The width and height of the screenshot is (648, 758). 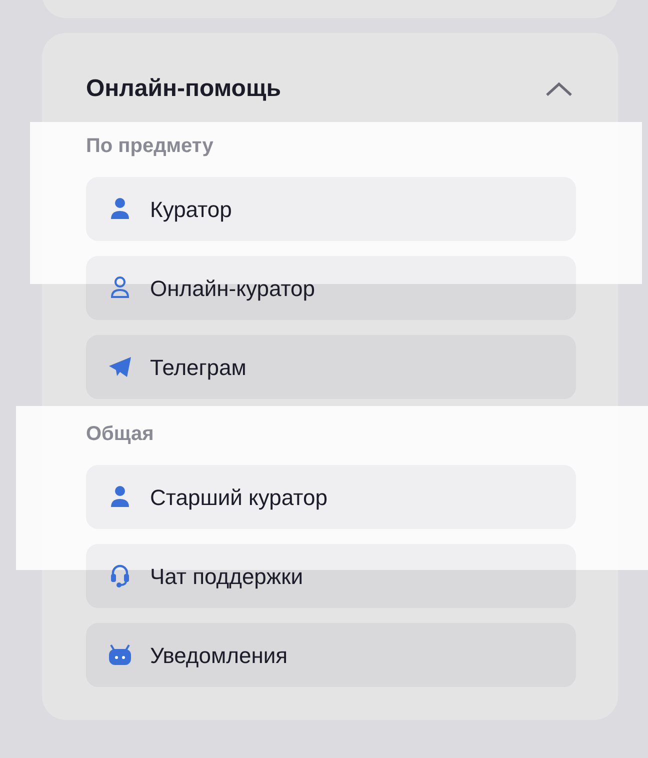 What do you see at coordinates (120, 576) in the screenshot?
I see `headset-icon` at bounding box center [120, 576].